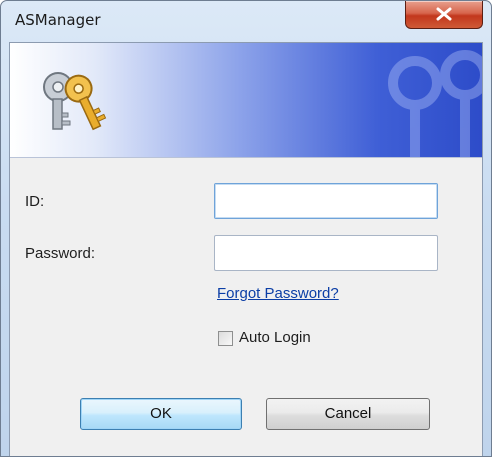 This screenshot has width=492, height=457. Describe the element at coordinates (58, 20) in the screenshot. I see `window-title: ASManager` at that location.